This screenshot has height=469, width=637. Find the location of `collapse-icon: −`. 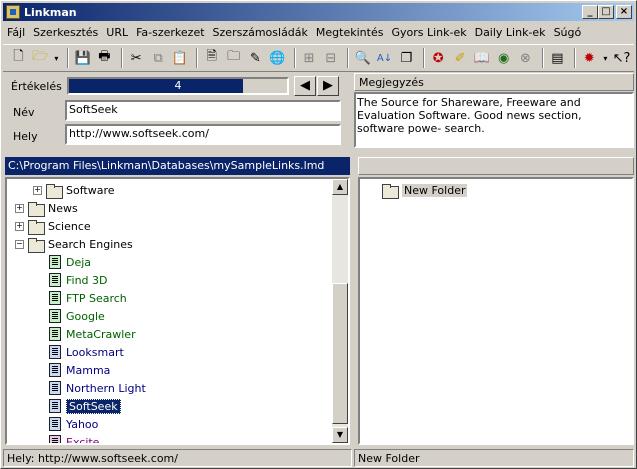

collapse-icon: − is located at coordinates (19, 244).